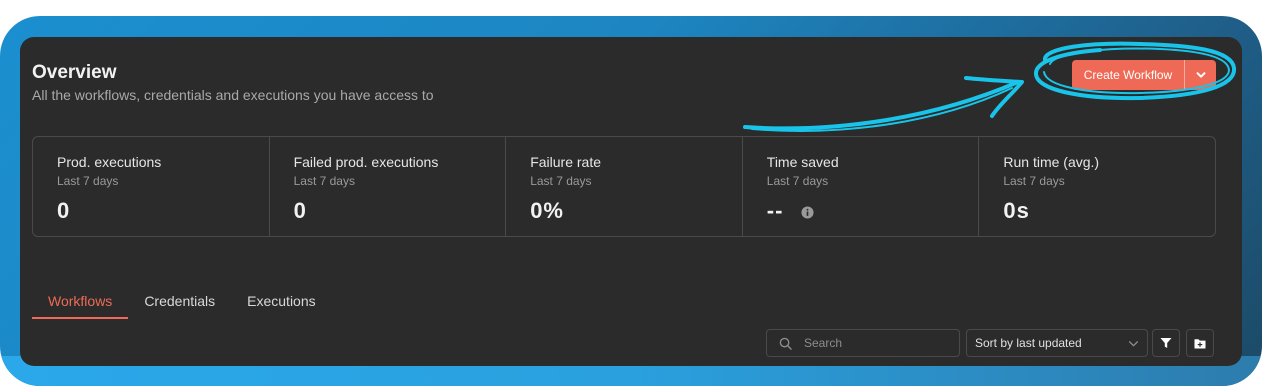  Describe the element at coordinates (1016, 210) in the screenshot. I see `stat-value: 0s` at that location.